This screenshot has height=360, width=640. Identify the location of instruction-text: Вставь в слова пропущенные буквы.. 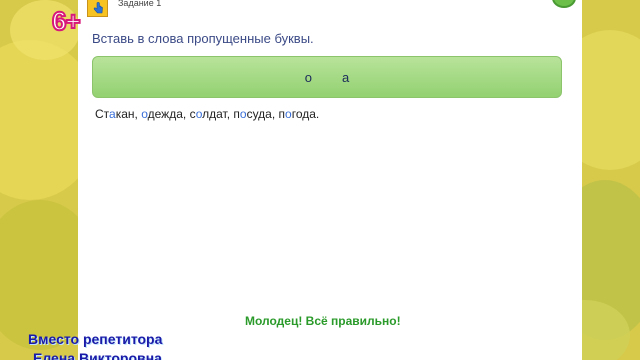
(203, 38).